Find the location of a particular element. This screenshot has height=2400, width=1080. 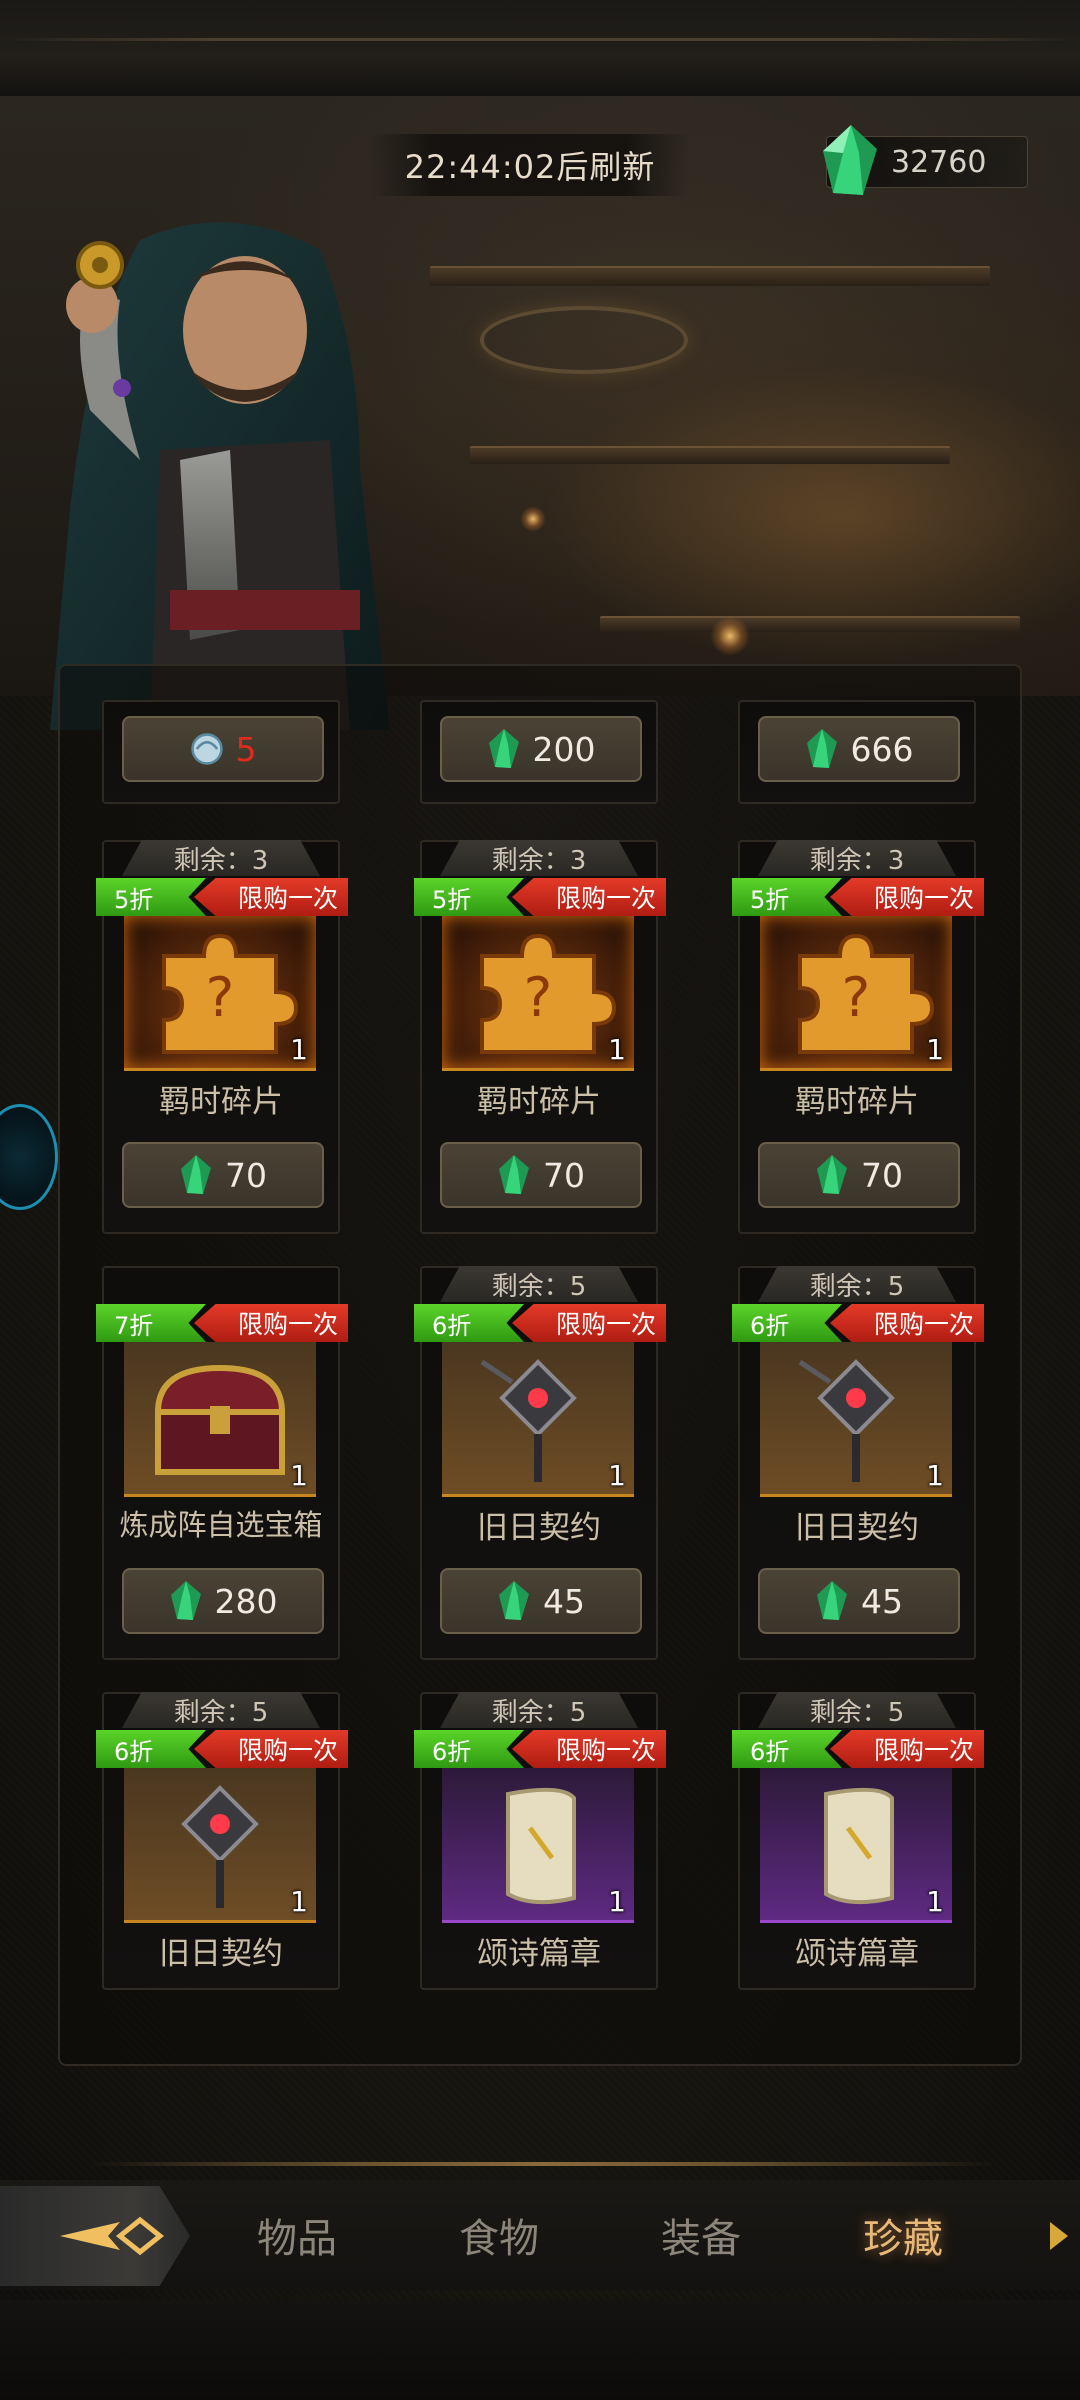

back-button is located at coordinates (95, 2236).